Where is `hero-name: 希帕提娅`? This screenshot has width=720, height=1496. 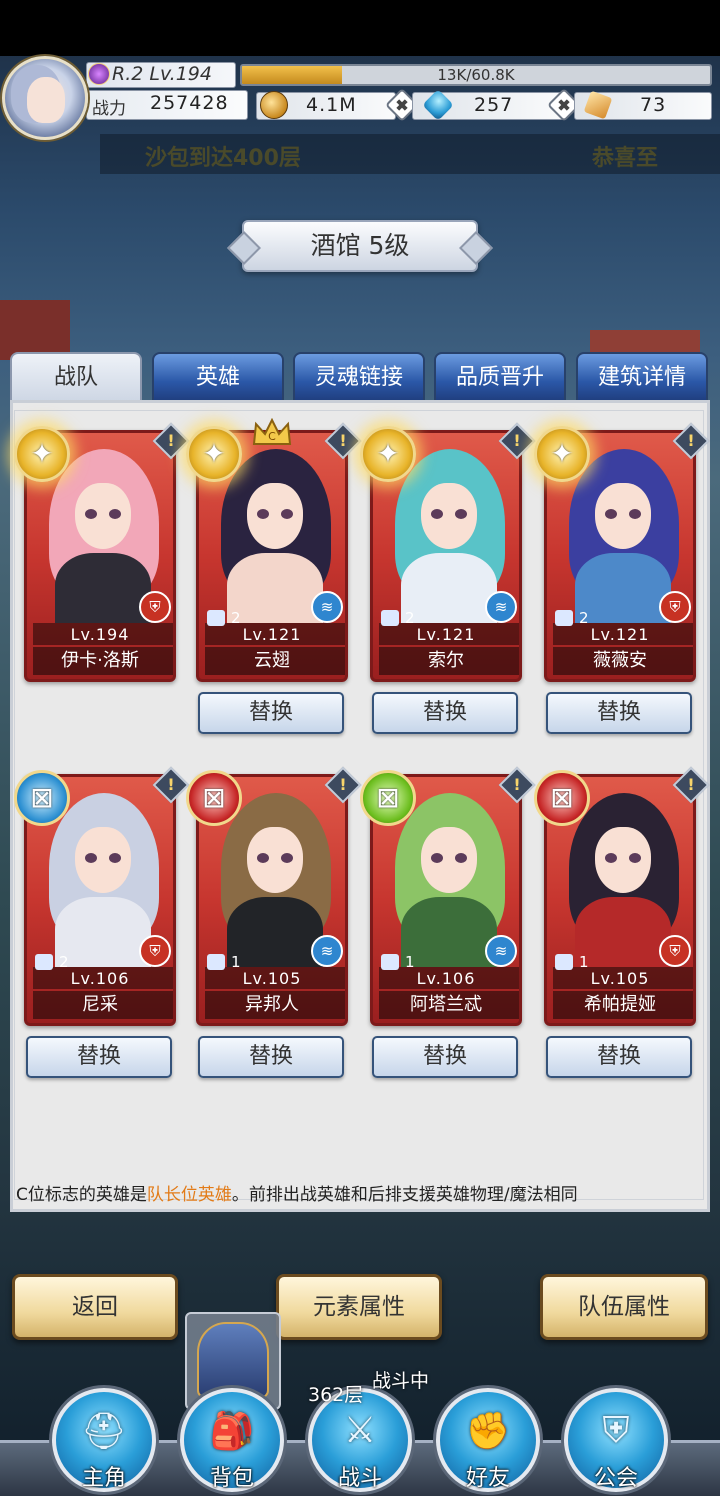 hero-name: 希帕提娅 is located at coordinates (620, 1004).